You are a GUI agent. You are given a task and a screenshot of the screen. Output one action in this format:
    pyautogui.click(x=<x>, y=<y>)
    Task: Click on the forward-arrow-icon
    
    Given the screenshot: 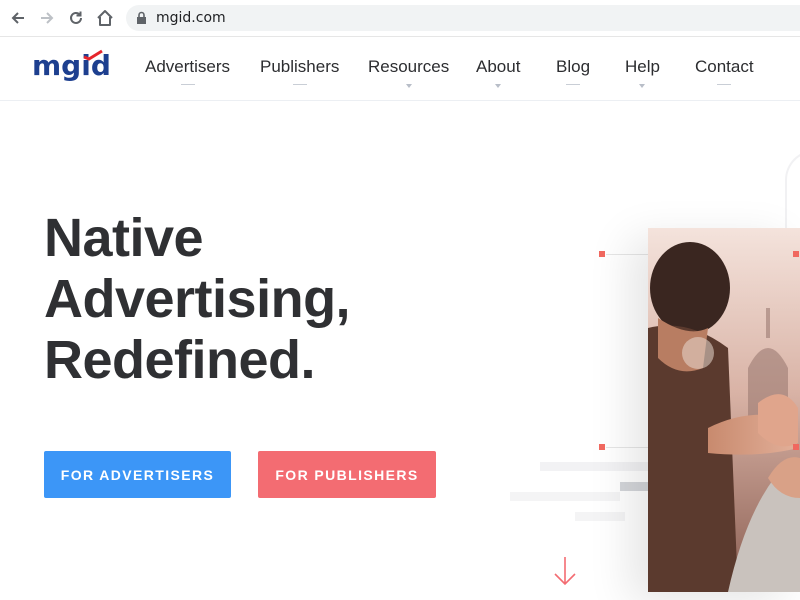 What is the action you would take?
    pyautogui.click(x=47, y=18)
    